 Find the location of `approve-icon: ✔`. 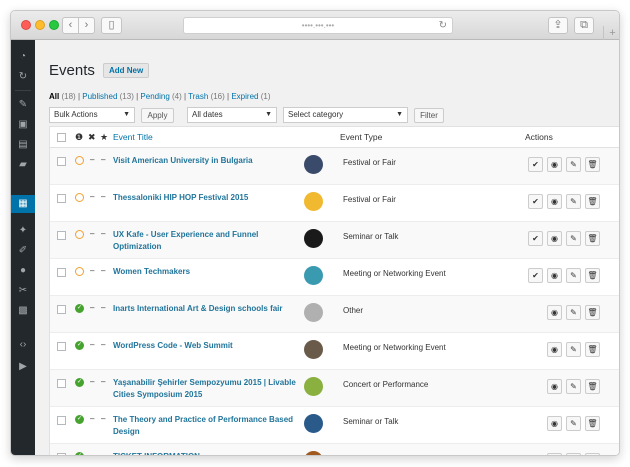

approve-icon: ✔ is located at coordinates (535, 238).